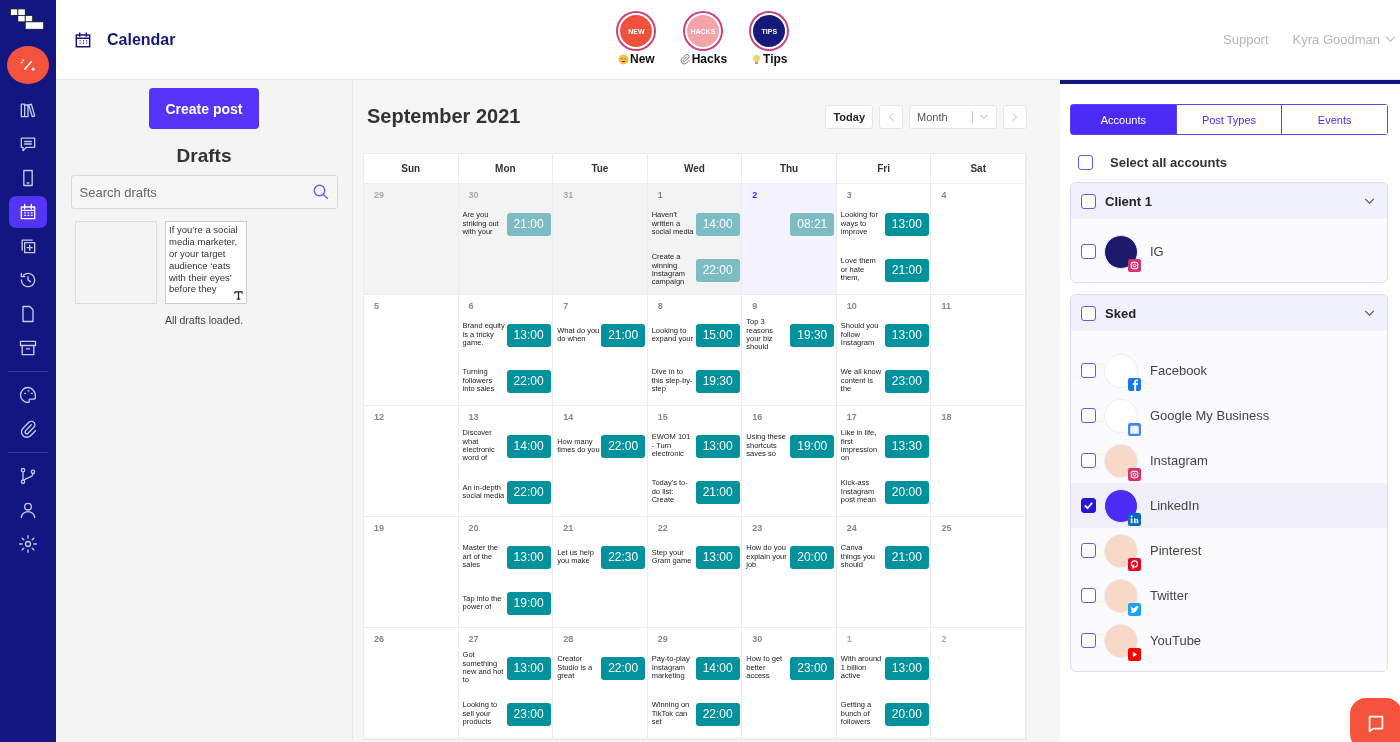  What do you see at coordinates (411, 461) in the screenshot?
I see `day-cell: 12` at bounding box center [411, 461].